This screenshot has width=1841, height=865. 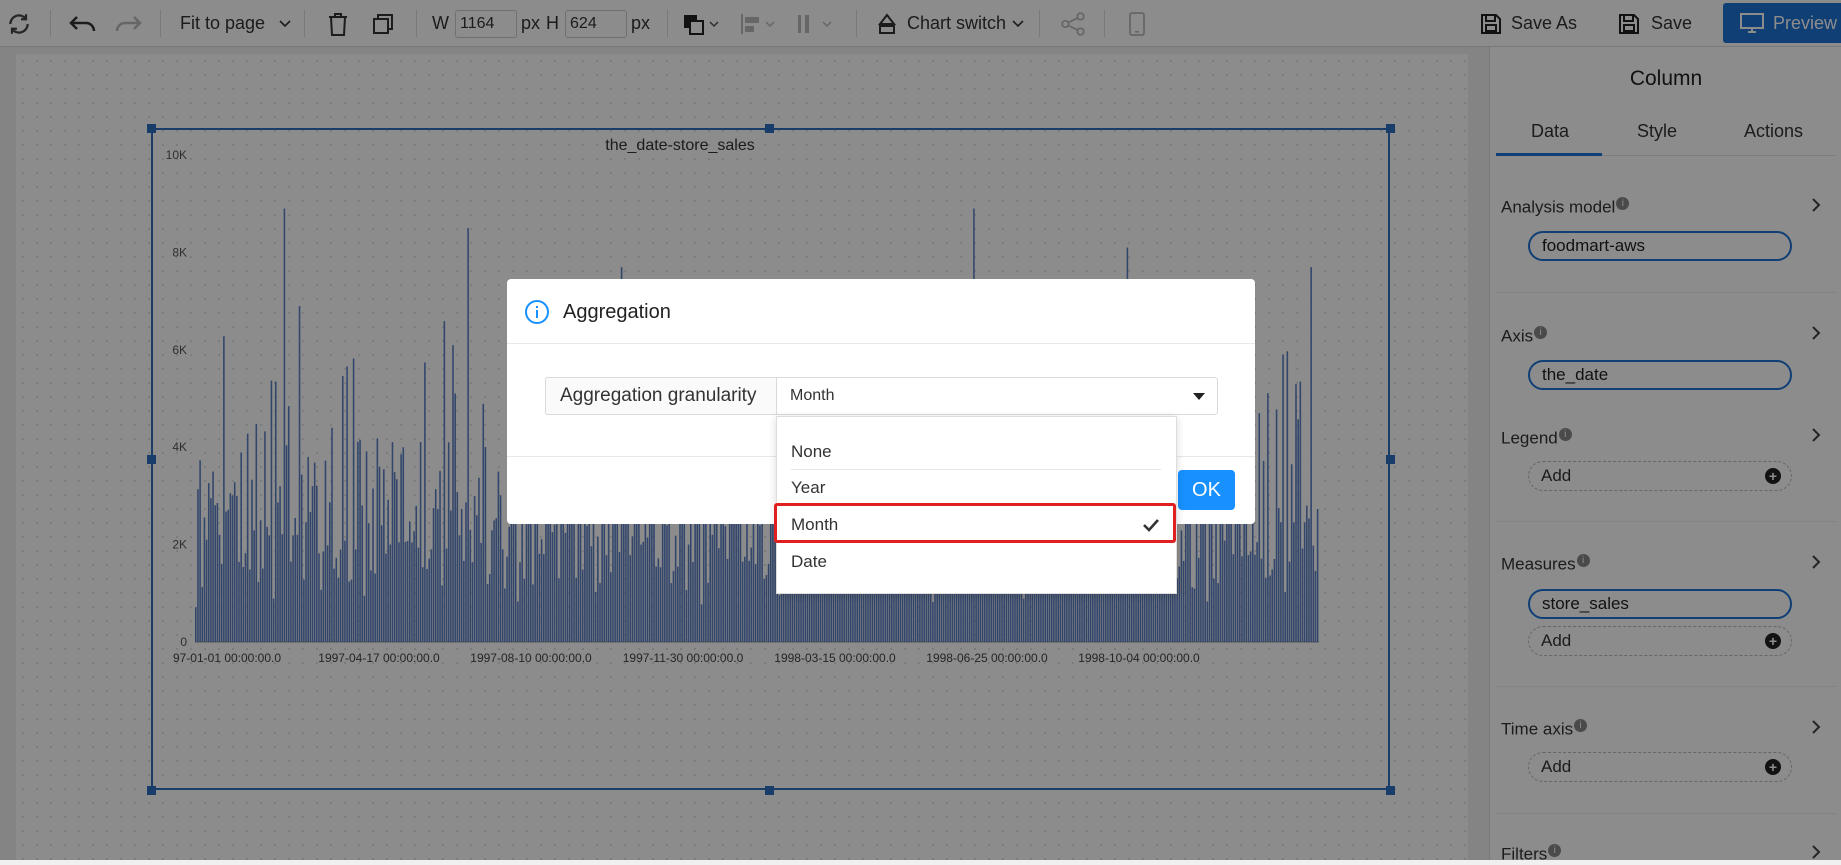 What do you see at coordinates (975, 523) in the screenshot?
I see `selection-highlight` at bounding box center [975, 523].